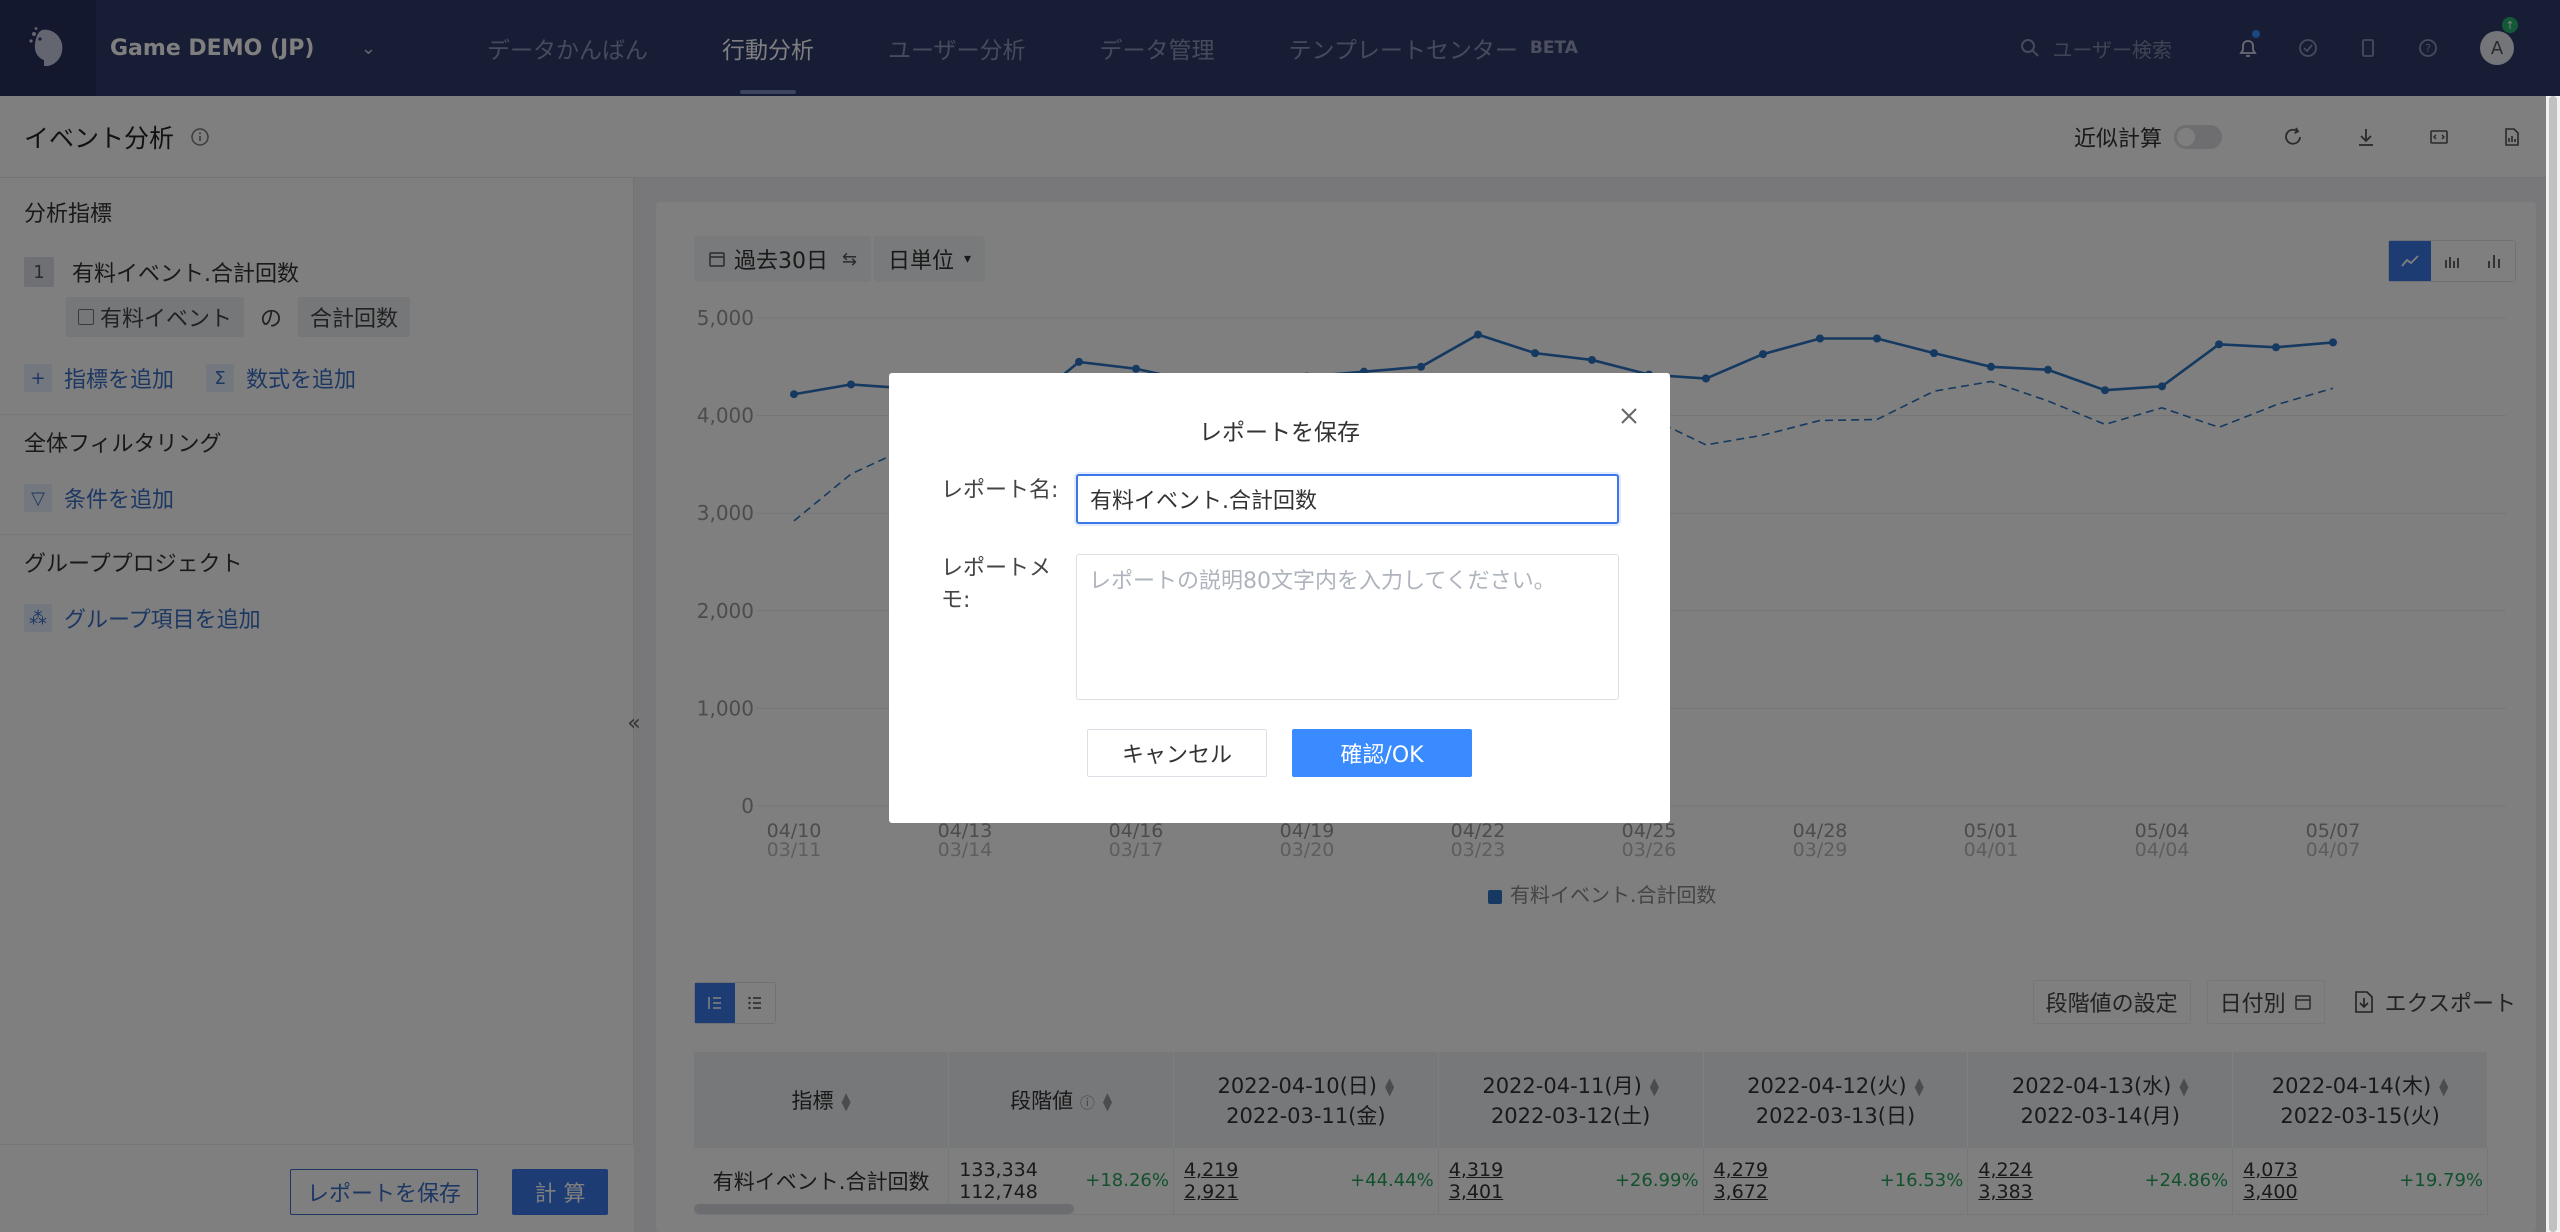 Image resolution: width=2560 pixels, height=1232 pixels. I want to click on close-icon, so click(1629, 416).